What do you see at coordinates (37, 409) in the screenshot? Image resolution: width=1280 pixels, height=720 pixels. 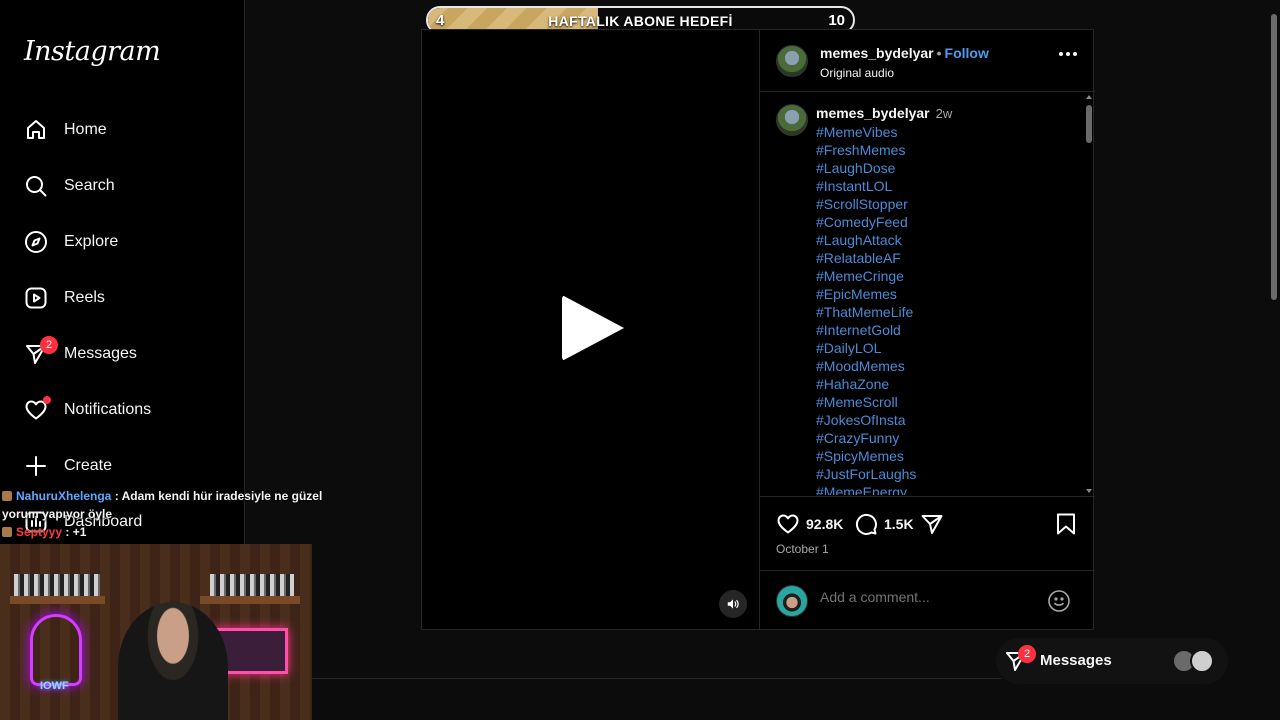 I see `heart-icon` at bounding box center [37, 409].